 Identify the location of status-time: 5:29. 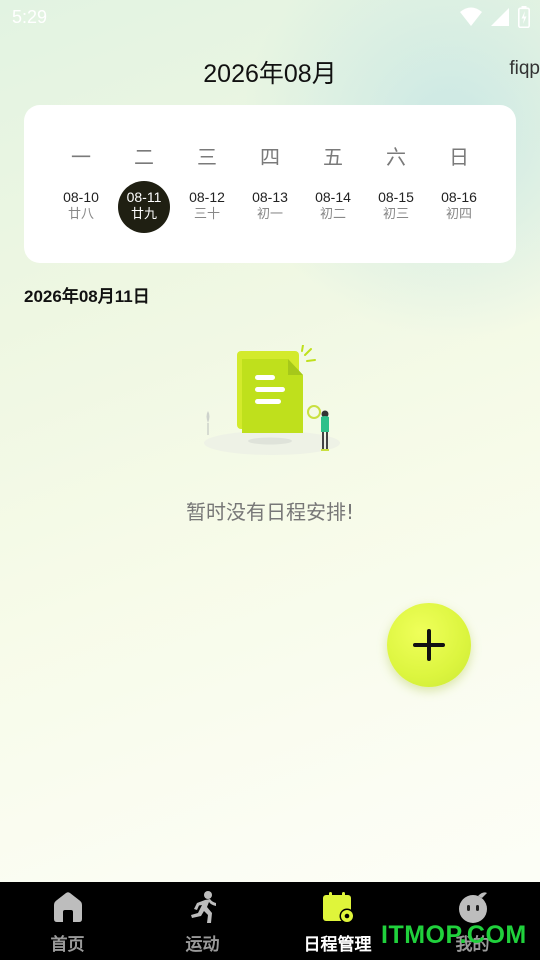
(30, 17).